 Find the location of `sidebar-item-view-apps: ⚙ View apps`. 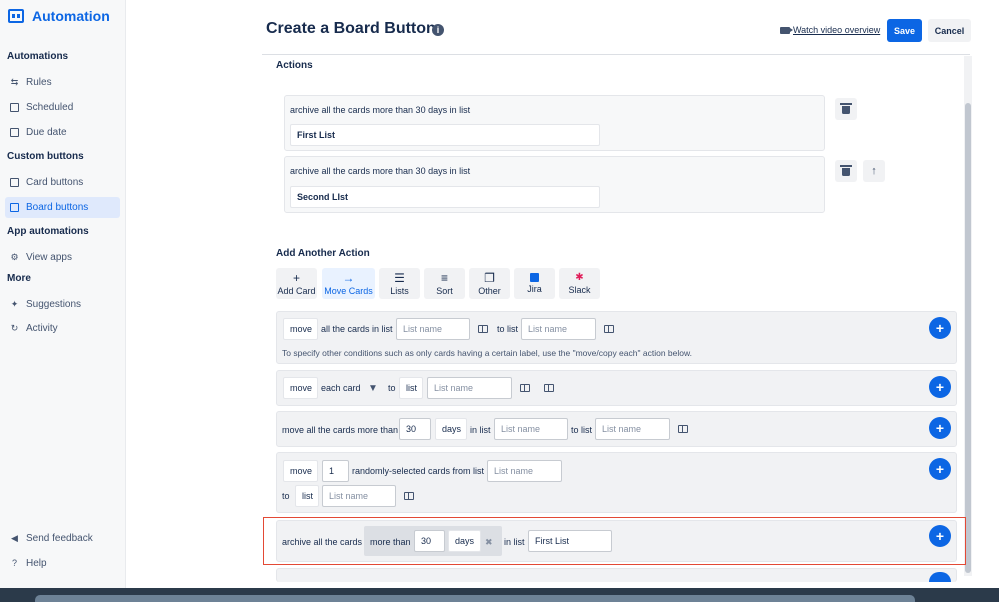

sidebar-item-view-apps: ⚙ View apps is located at coordinates (62, 257).